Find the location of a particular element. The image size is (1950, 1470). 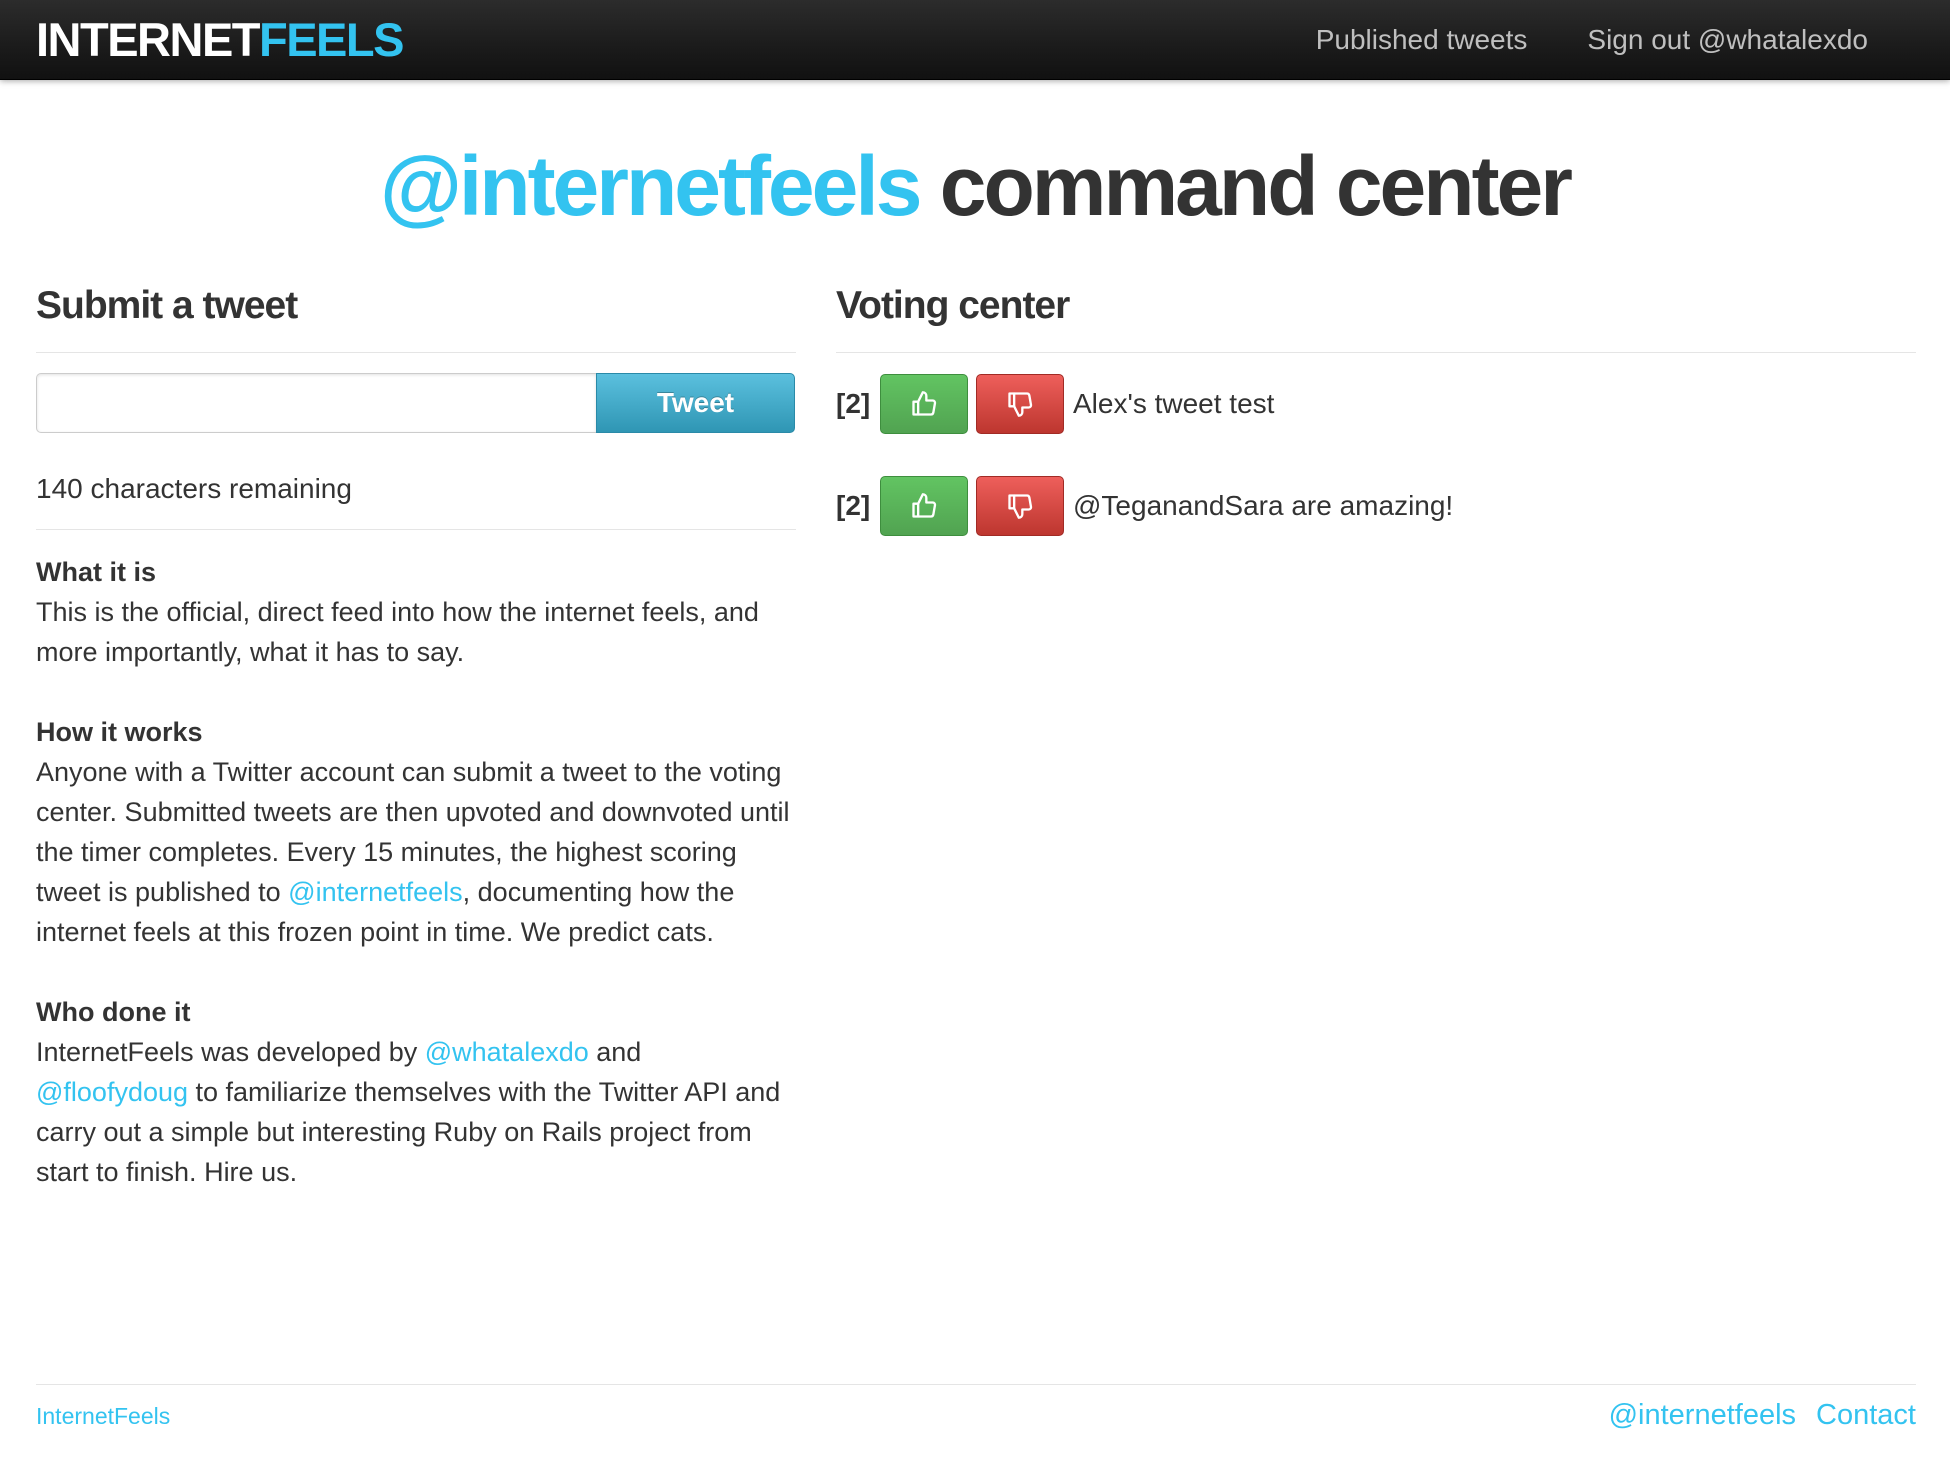

who-done-it-title: Who done it is located at coordinates (113, 1012).